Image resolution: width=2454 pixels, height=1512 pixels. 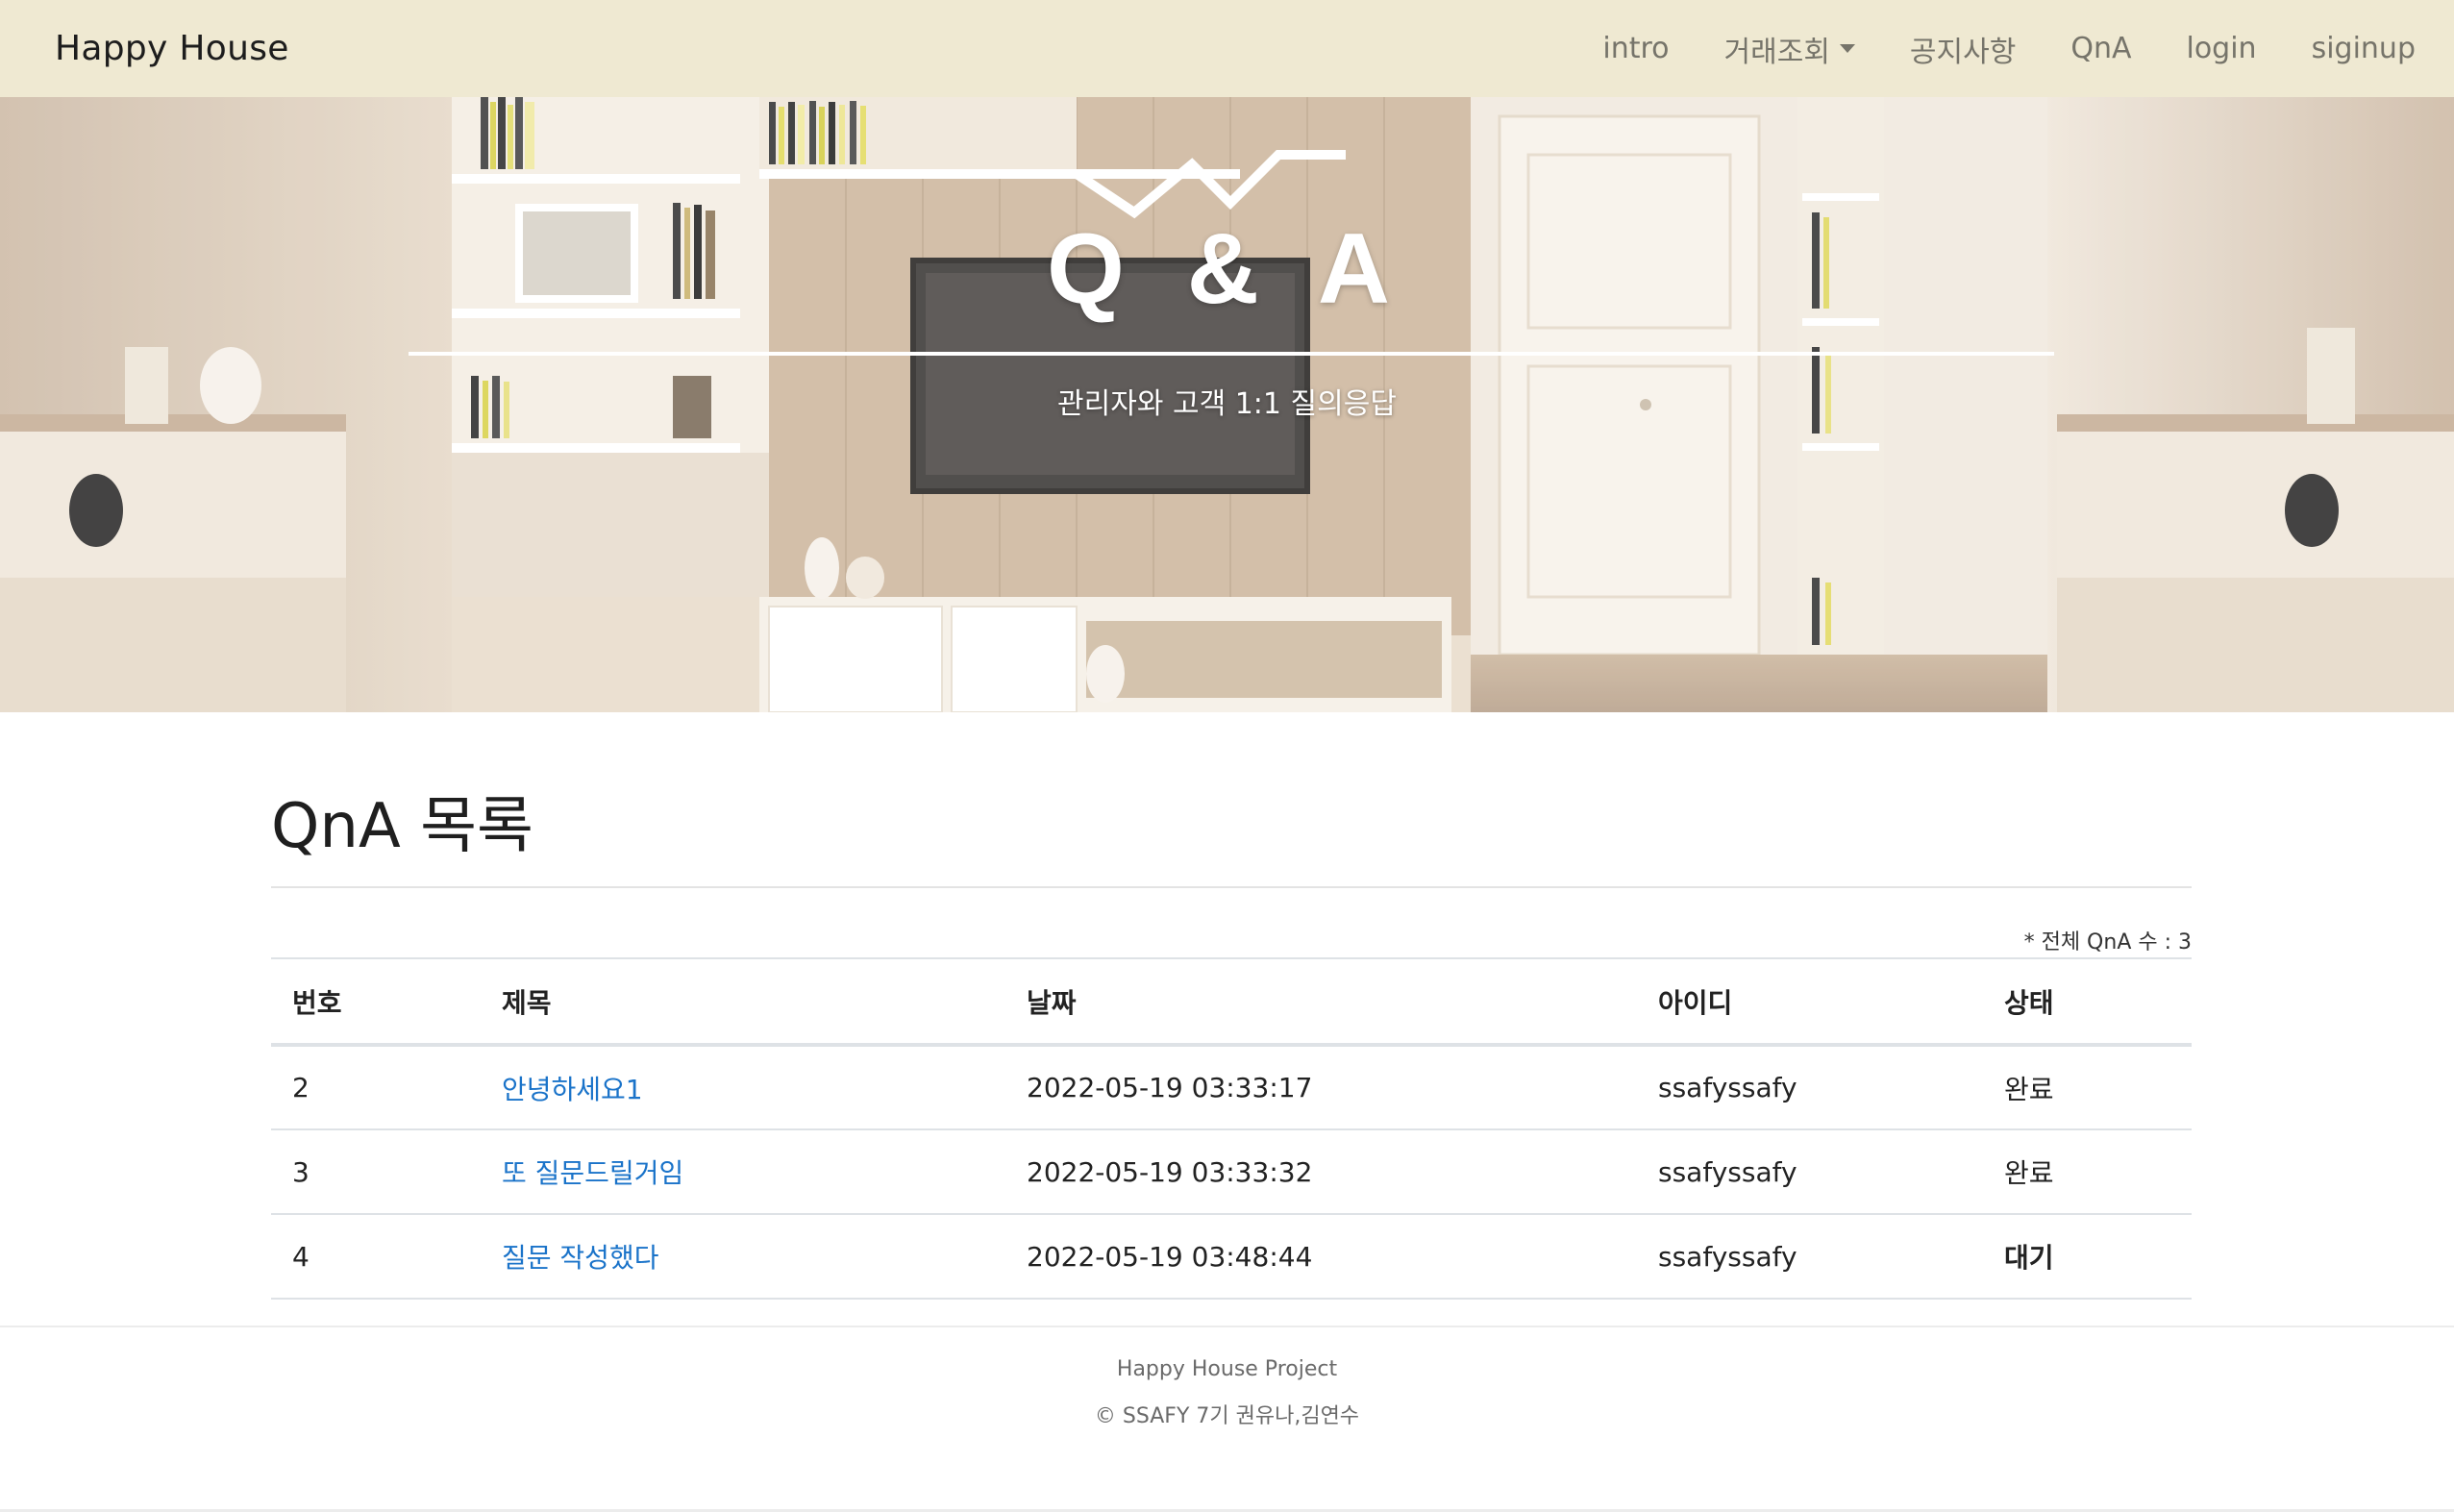 What do you see at coordinates (2029, 1002) in the screenshot?
I see `column-header-status: 상태` at bounding box center [2029, 1002].